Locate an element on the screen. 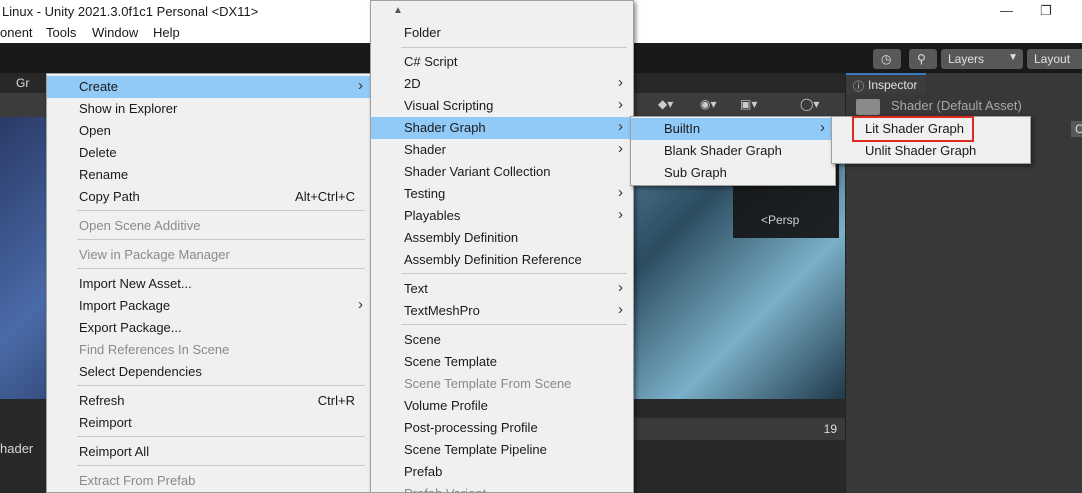  hidden-count: 19 is located at coordinates (830, 429).